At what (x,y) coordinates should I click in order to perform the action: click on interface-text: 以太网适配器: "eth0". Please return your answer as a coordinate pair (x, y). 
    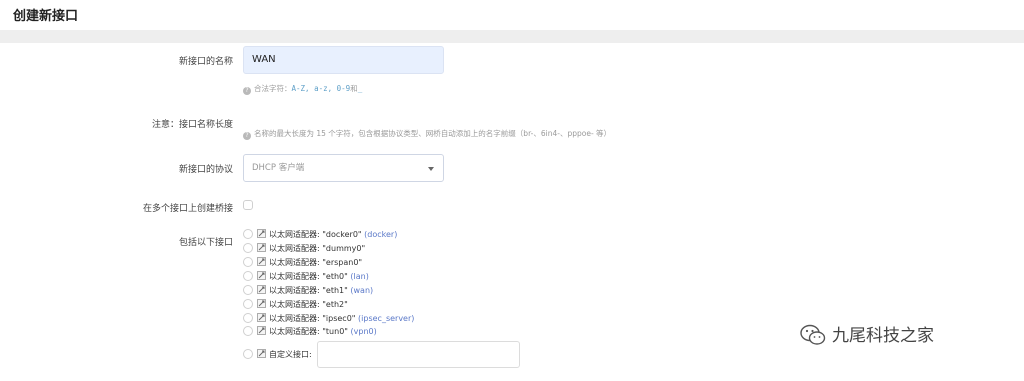
    Looking at the image, I should click on (308, 276).